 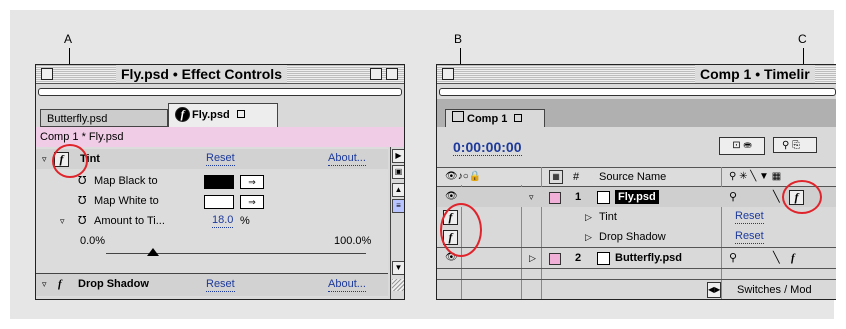 What do you see at coordinates (742, 146) in the screenshot?
I see `switches-toggle-icon: ⊡ ⛂` at bounding box center [742, 146].